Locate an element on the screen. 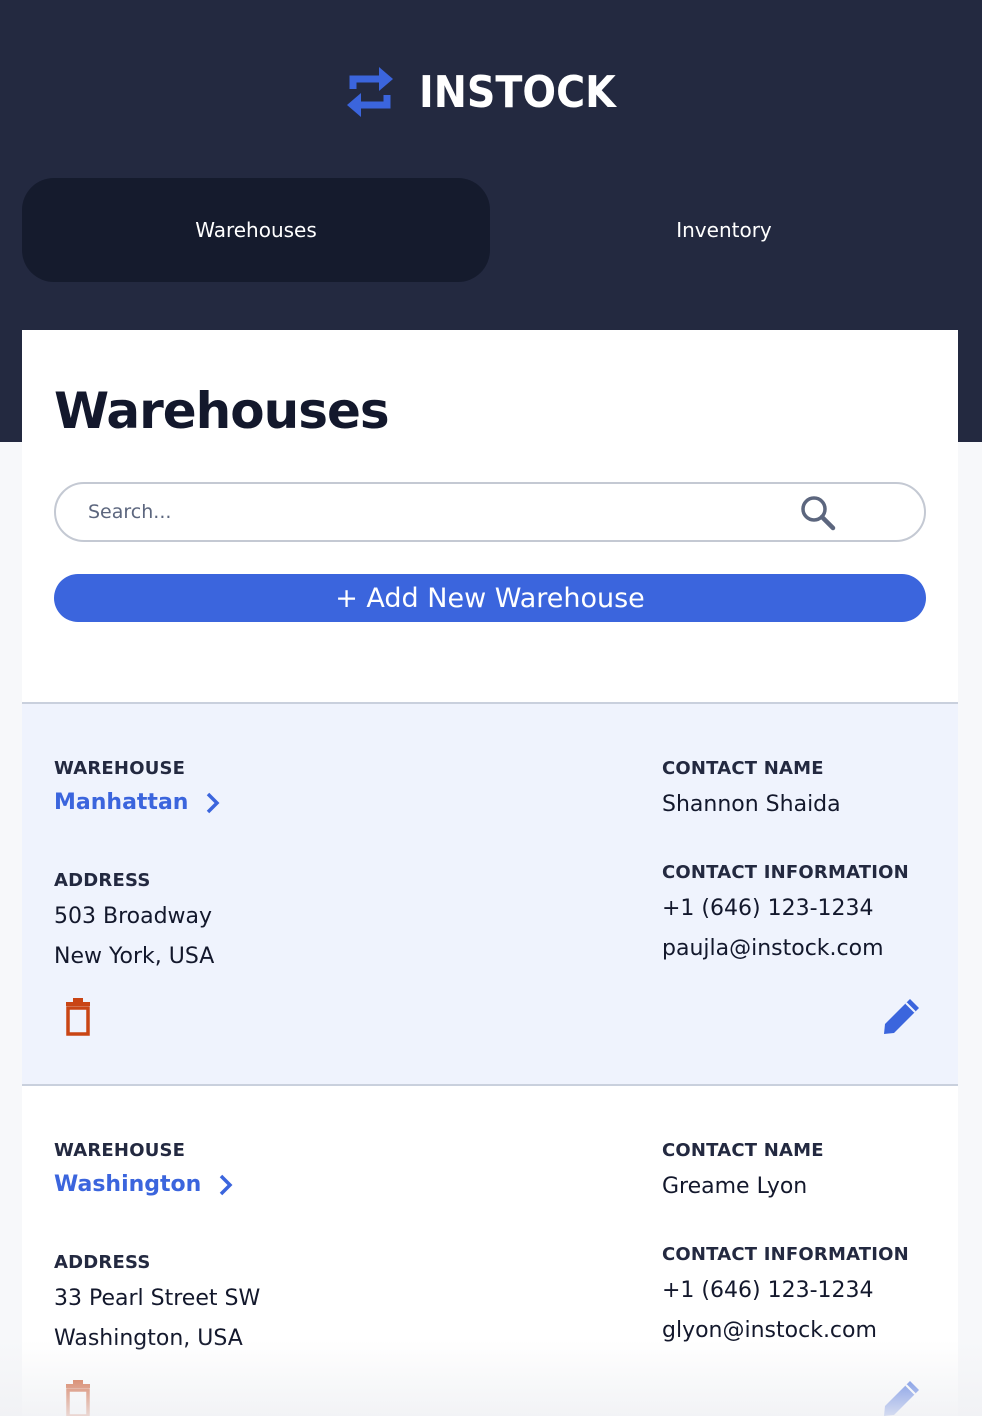 The height and width of the screenshot is (1416, 982). main-nav: Warehouses Inventory is located at coordinates (490, 230).